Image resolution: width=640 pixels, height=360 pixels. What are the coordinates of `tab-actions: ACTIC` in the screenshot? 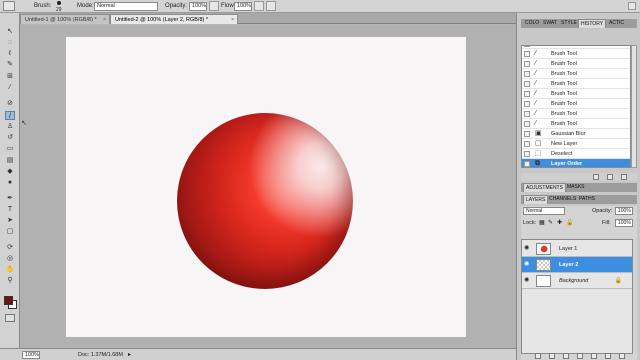 It's located at (616, 23).